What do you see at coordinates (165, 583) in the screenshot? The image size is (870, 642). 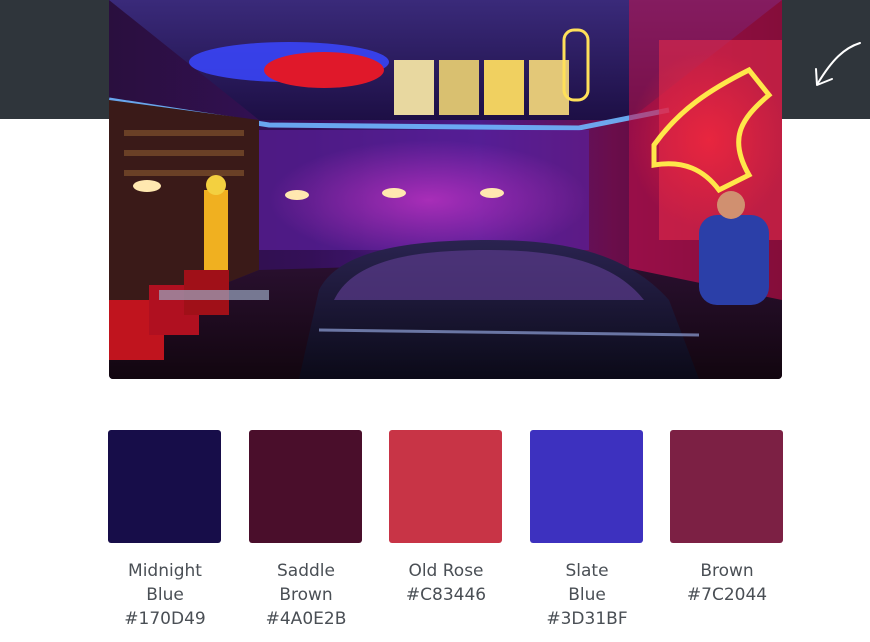 I see `swatch-name: Midnight Blue` at bounding box center [165, 583].